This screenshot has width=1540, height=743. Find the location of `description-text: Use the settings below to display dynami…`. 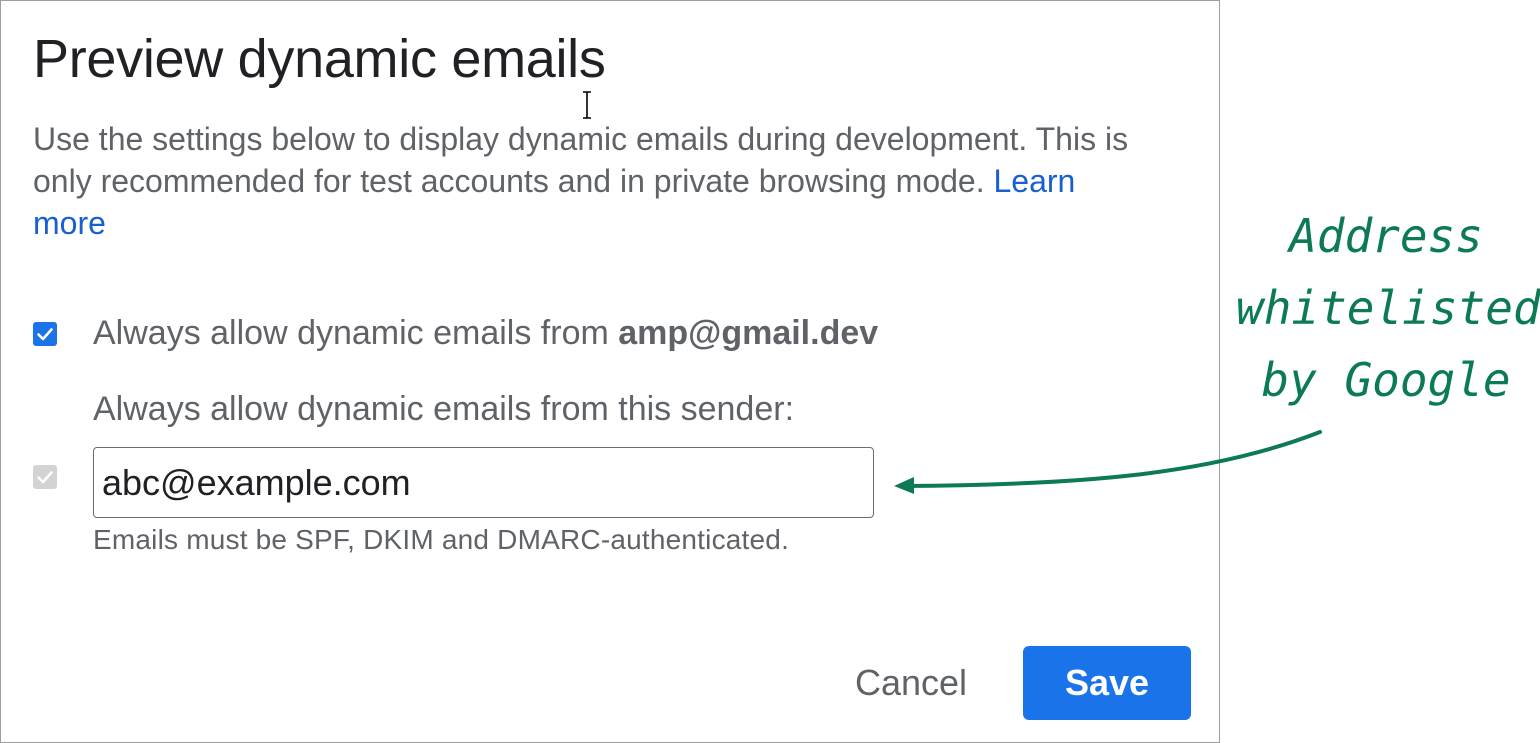

description-text: Use the settings below to display dynami… is located at coordinates (581, 160).